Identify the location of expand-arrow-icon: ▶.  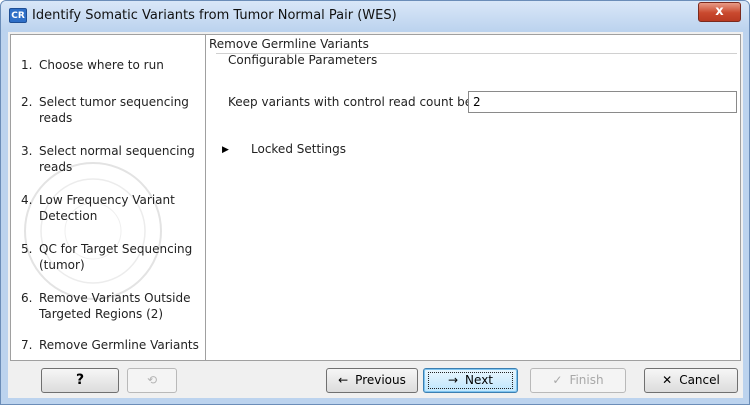
(225, 150).